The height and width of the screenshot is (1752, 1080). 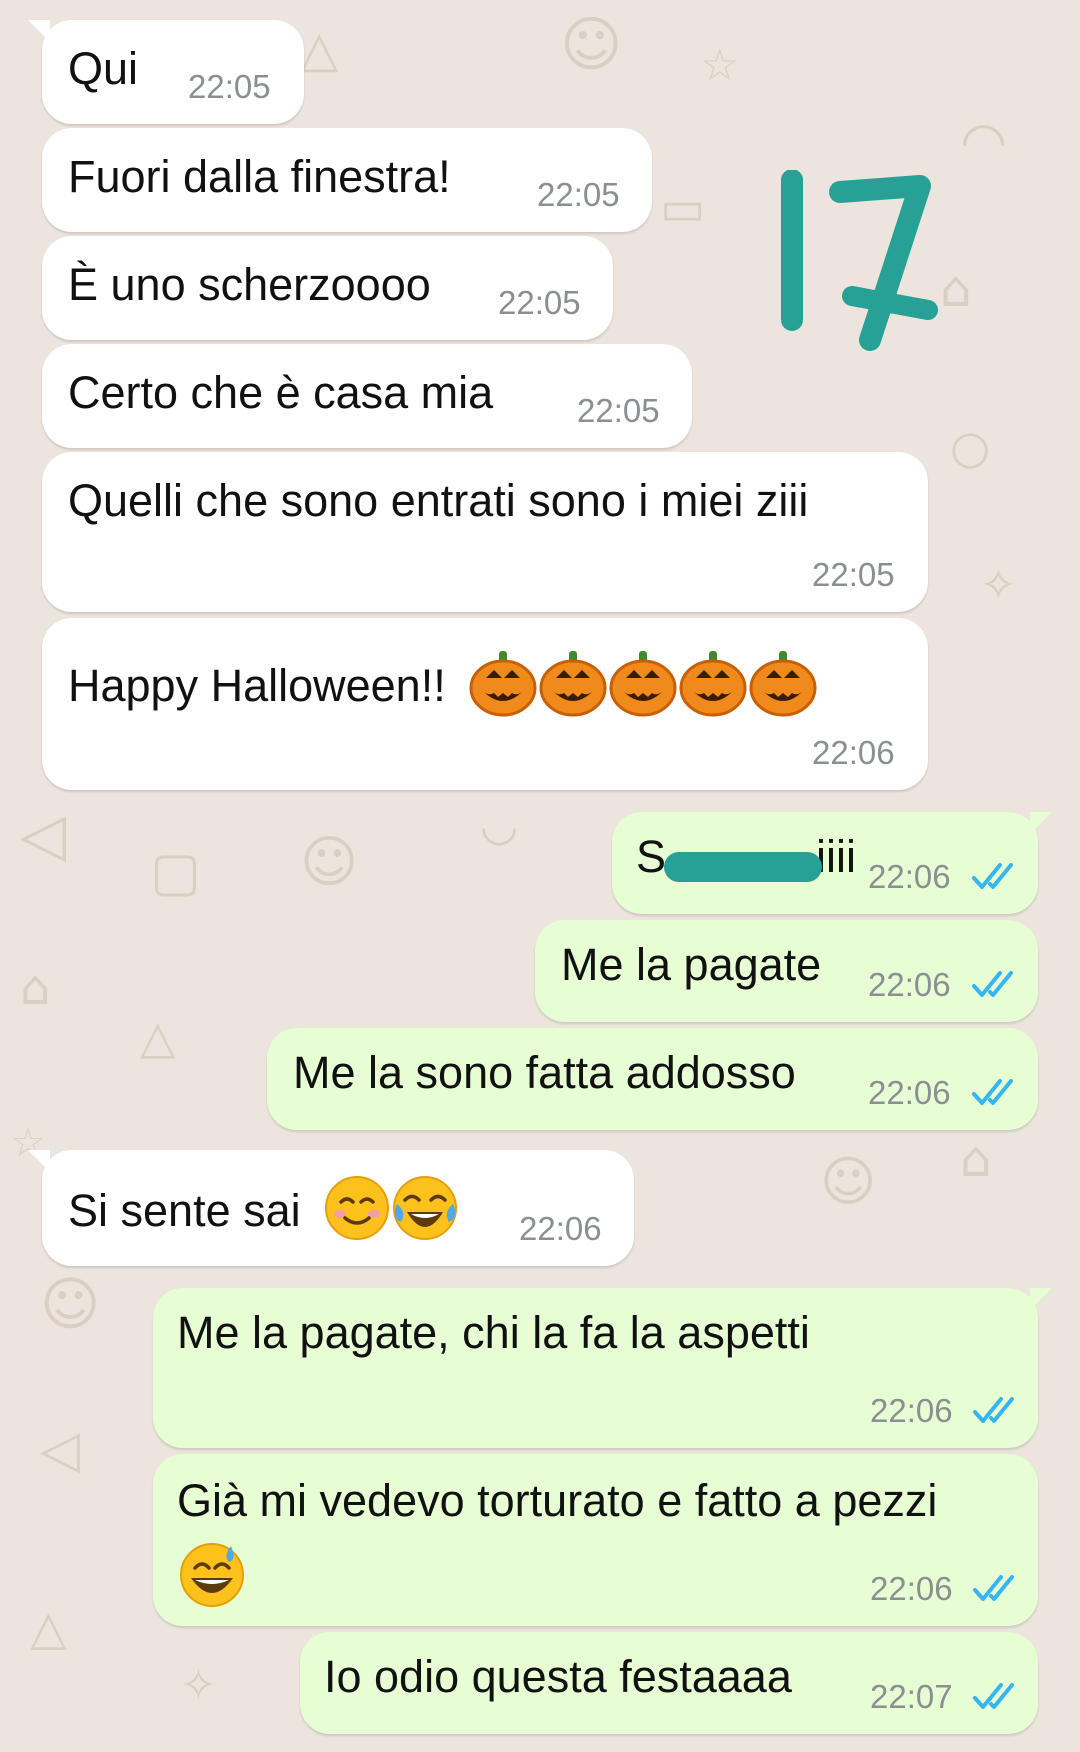 I want to click on message-text: È uno scherzoooo, so click(x=249, y=284).